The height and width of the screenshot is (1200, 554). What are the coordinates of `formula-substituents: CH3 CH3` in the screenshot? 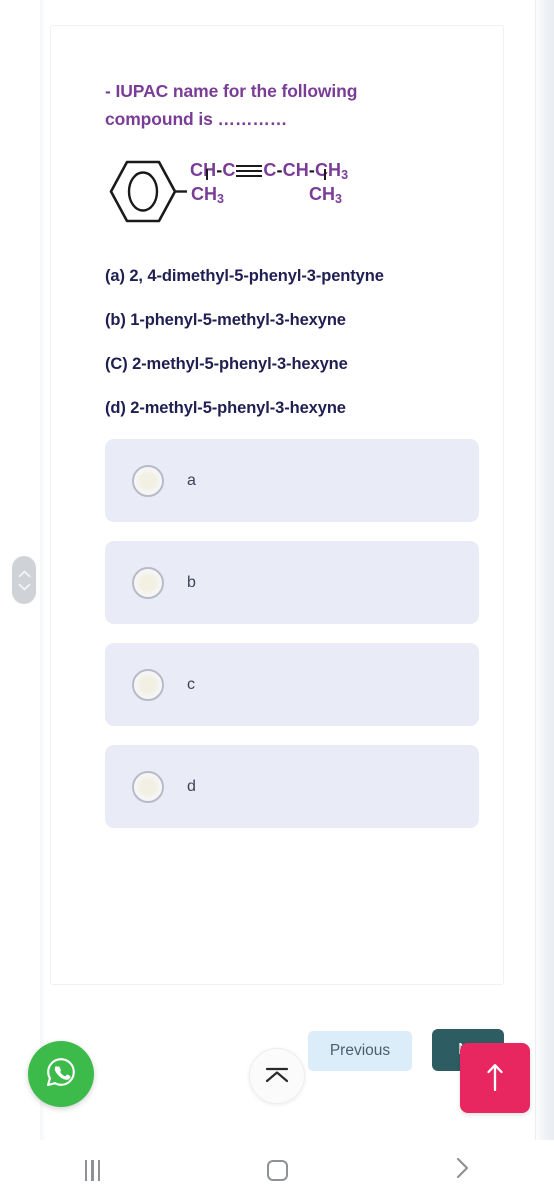 It's located at (269, 188).